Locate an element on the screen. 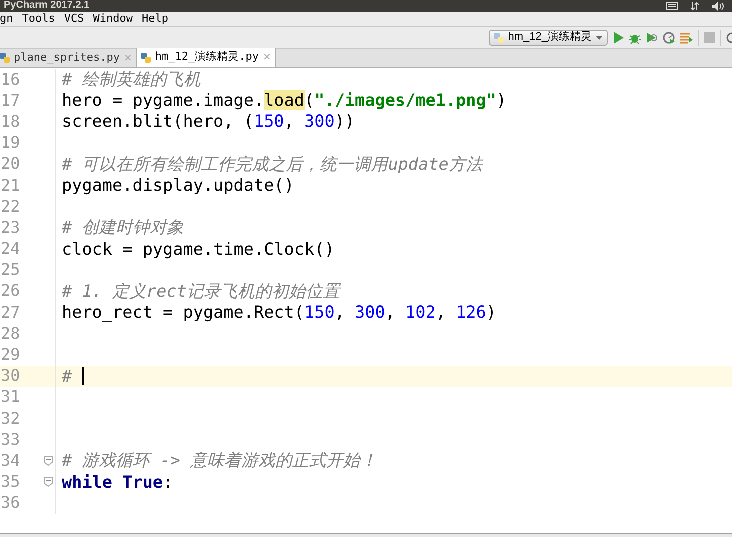 The width and height of the screenshot is (732, 537). menu-item: gn is located at coordinates (7, 19).